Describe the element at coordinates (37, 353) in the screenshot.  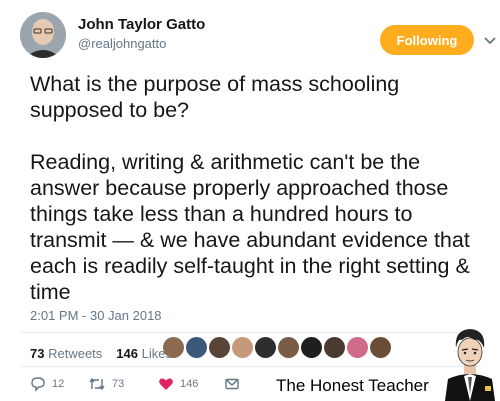
I see `retweets-count: 73` at that location.